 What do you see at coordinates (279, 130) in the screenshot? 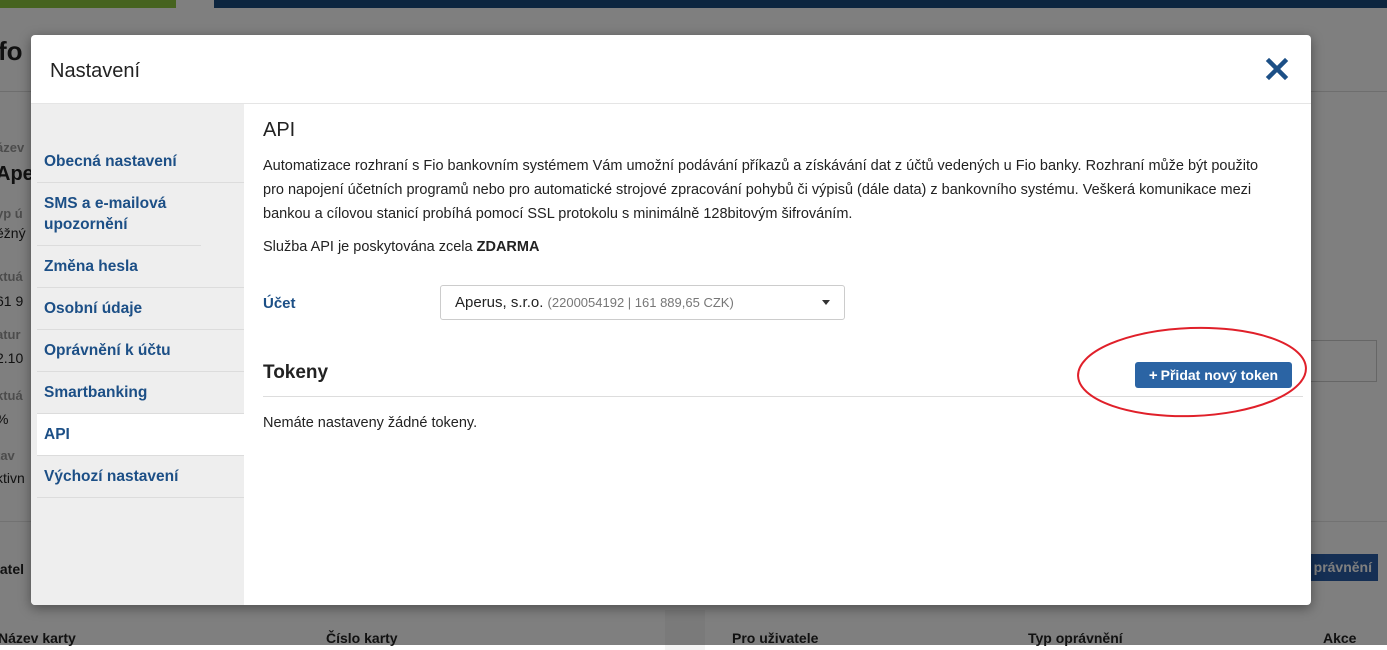
I see `section-title: API` at bounding box center [279, 130].